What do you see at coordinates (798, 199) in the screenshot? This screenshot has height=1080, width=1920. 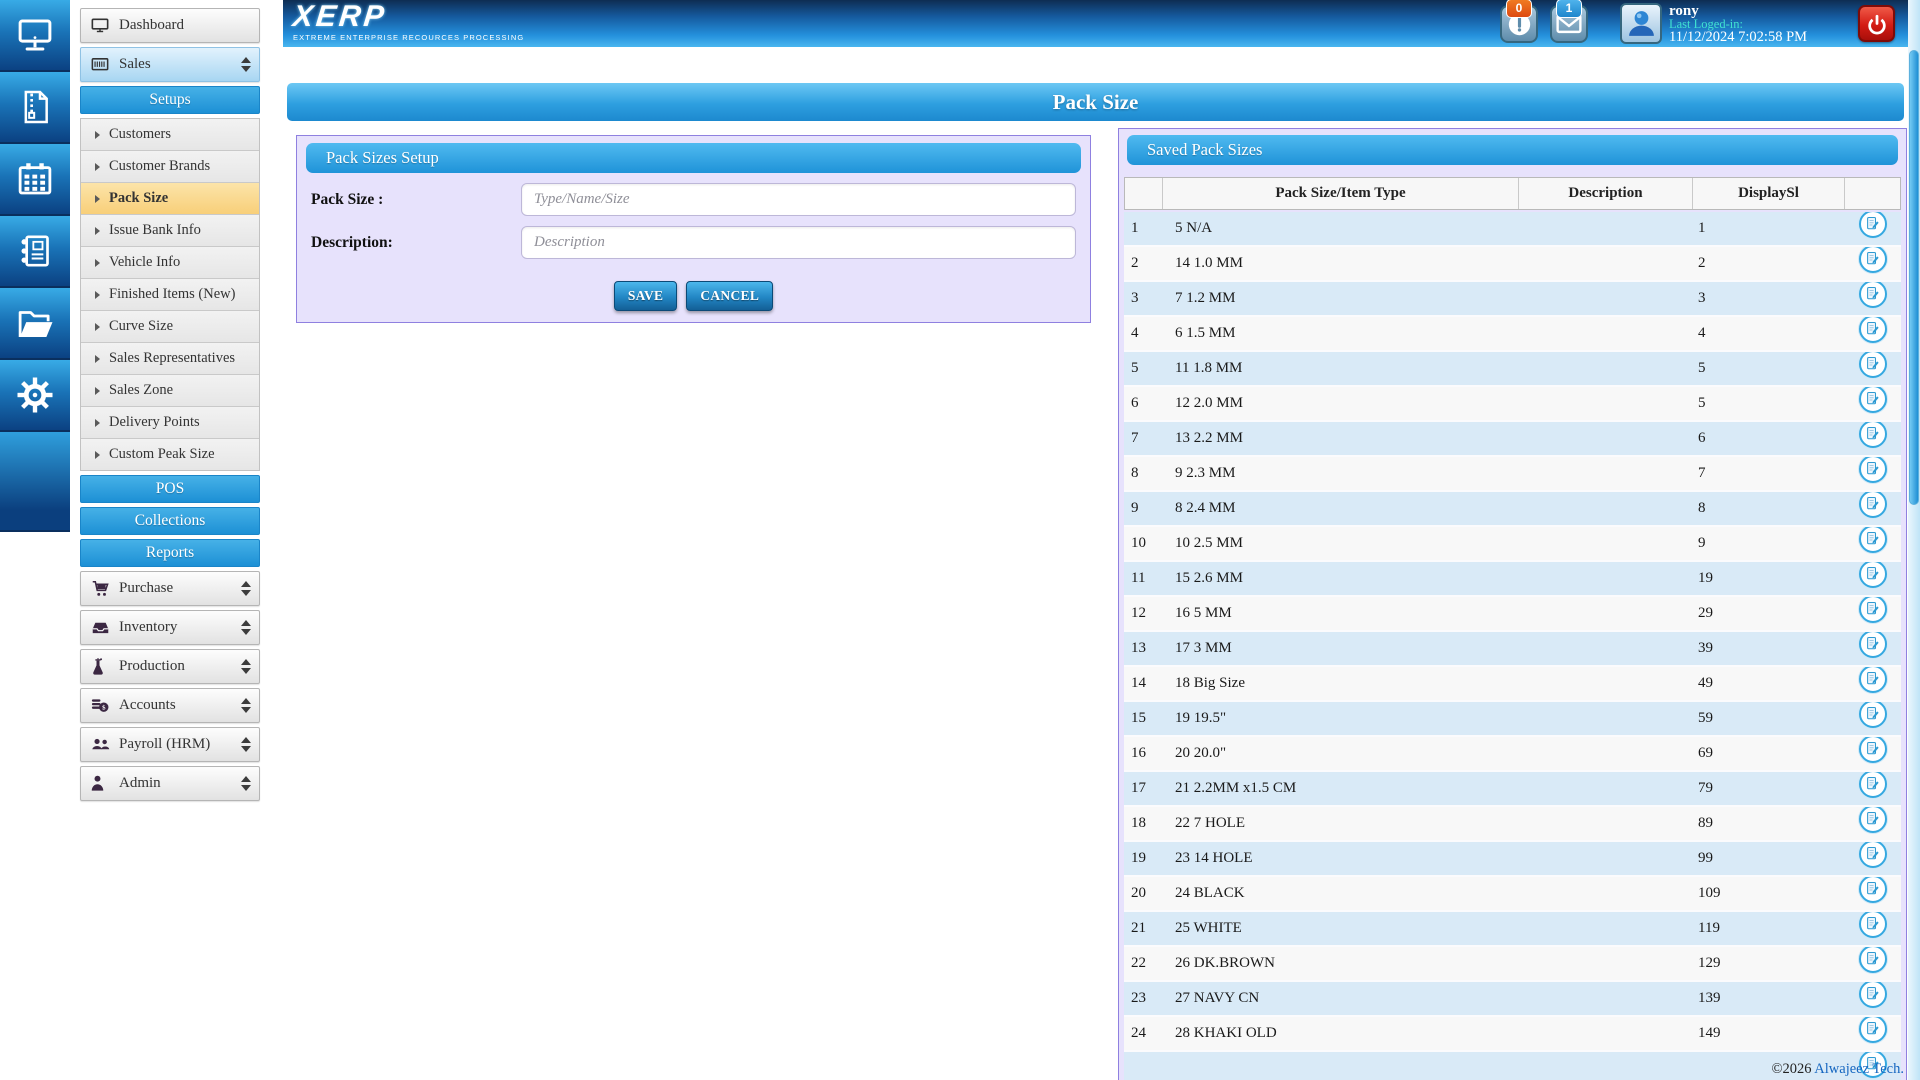 I see `pack-size-input` at bounding box center [798, 199].